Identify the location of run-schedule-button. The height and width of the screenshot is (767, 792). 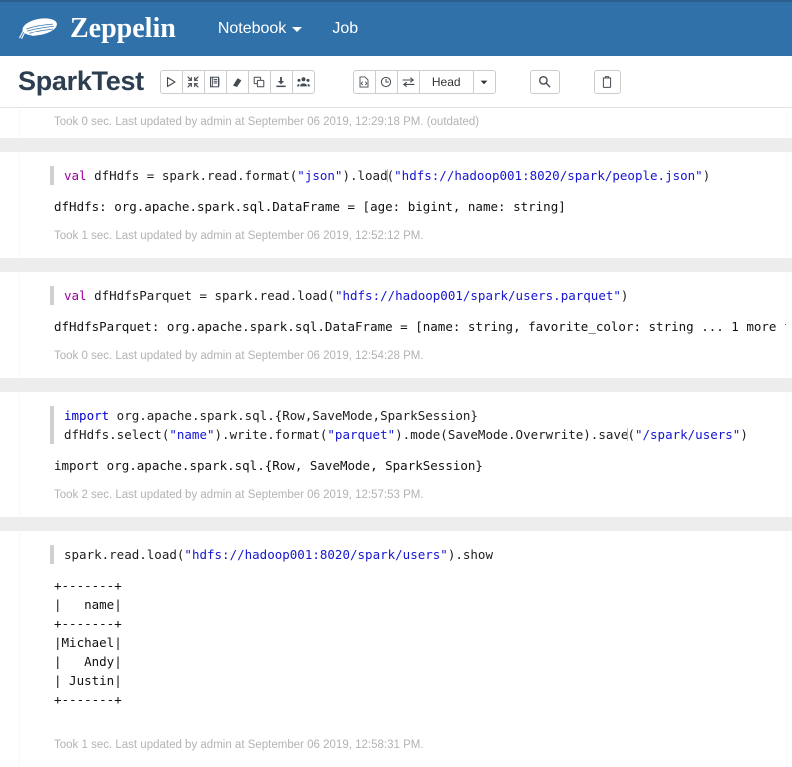
(386, 81).